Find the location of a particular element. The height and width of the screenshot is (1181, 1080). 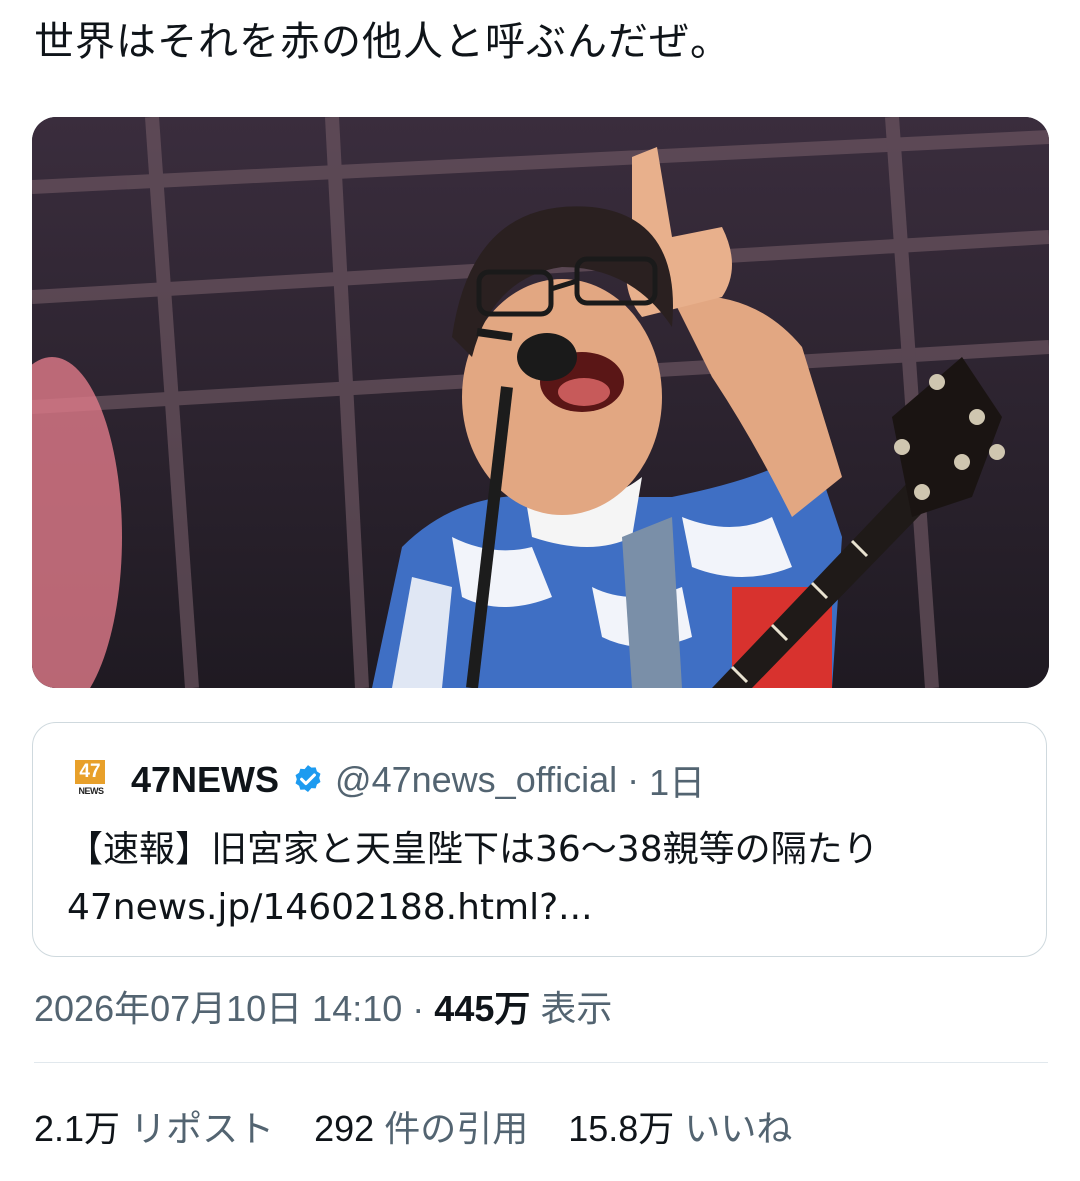

quoted-author-handle: @47news_official is located at coordinates (476, 780).